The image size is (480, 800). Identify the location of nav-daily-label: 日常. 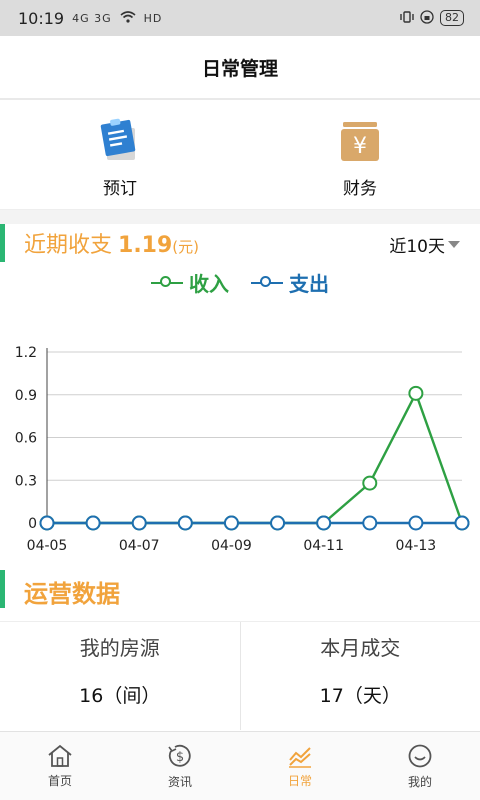
(299, 780).